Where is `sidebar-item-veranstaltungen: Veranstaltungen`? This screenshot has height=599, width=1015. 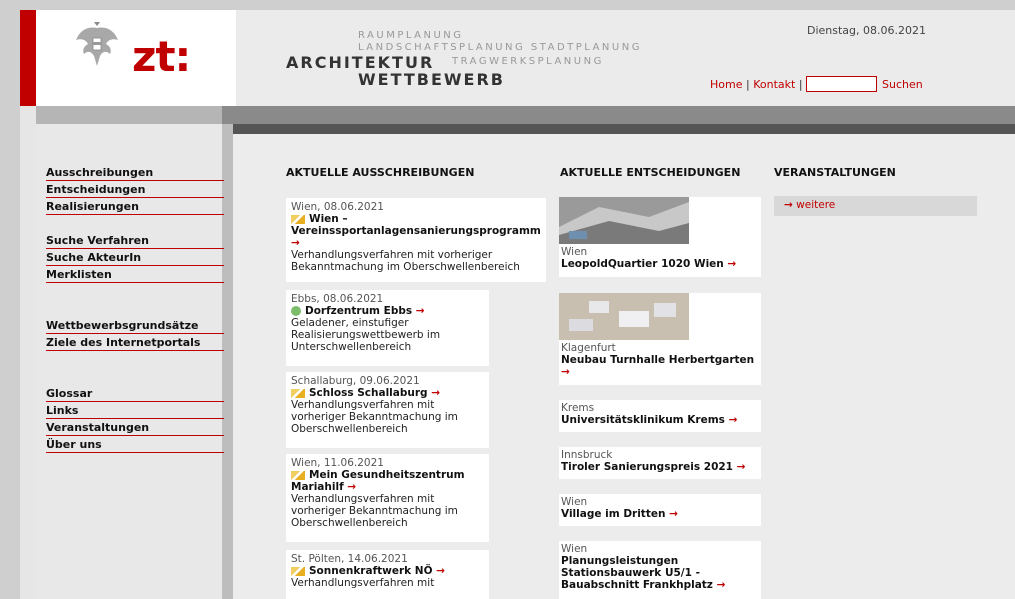
sidebar-item-veranstaltungen: Veranstaltungen is located at coordinates (135, 427).